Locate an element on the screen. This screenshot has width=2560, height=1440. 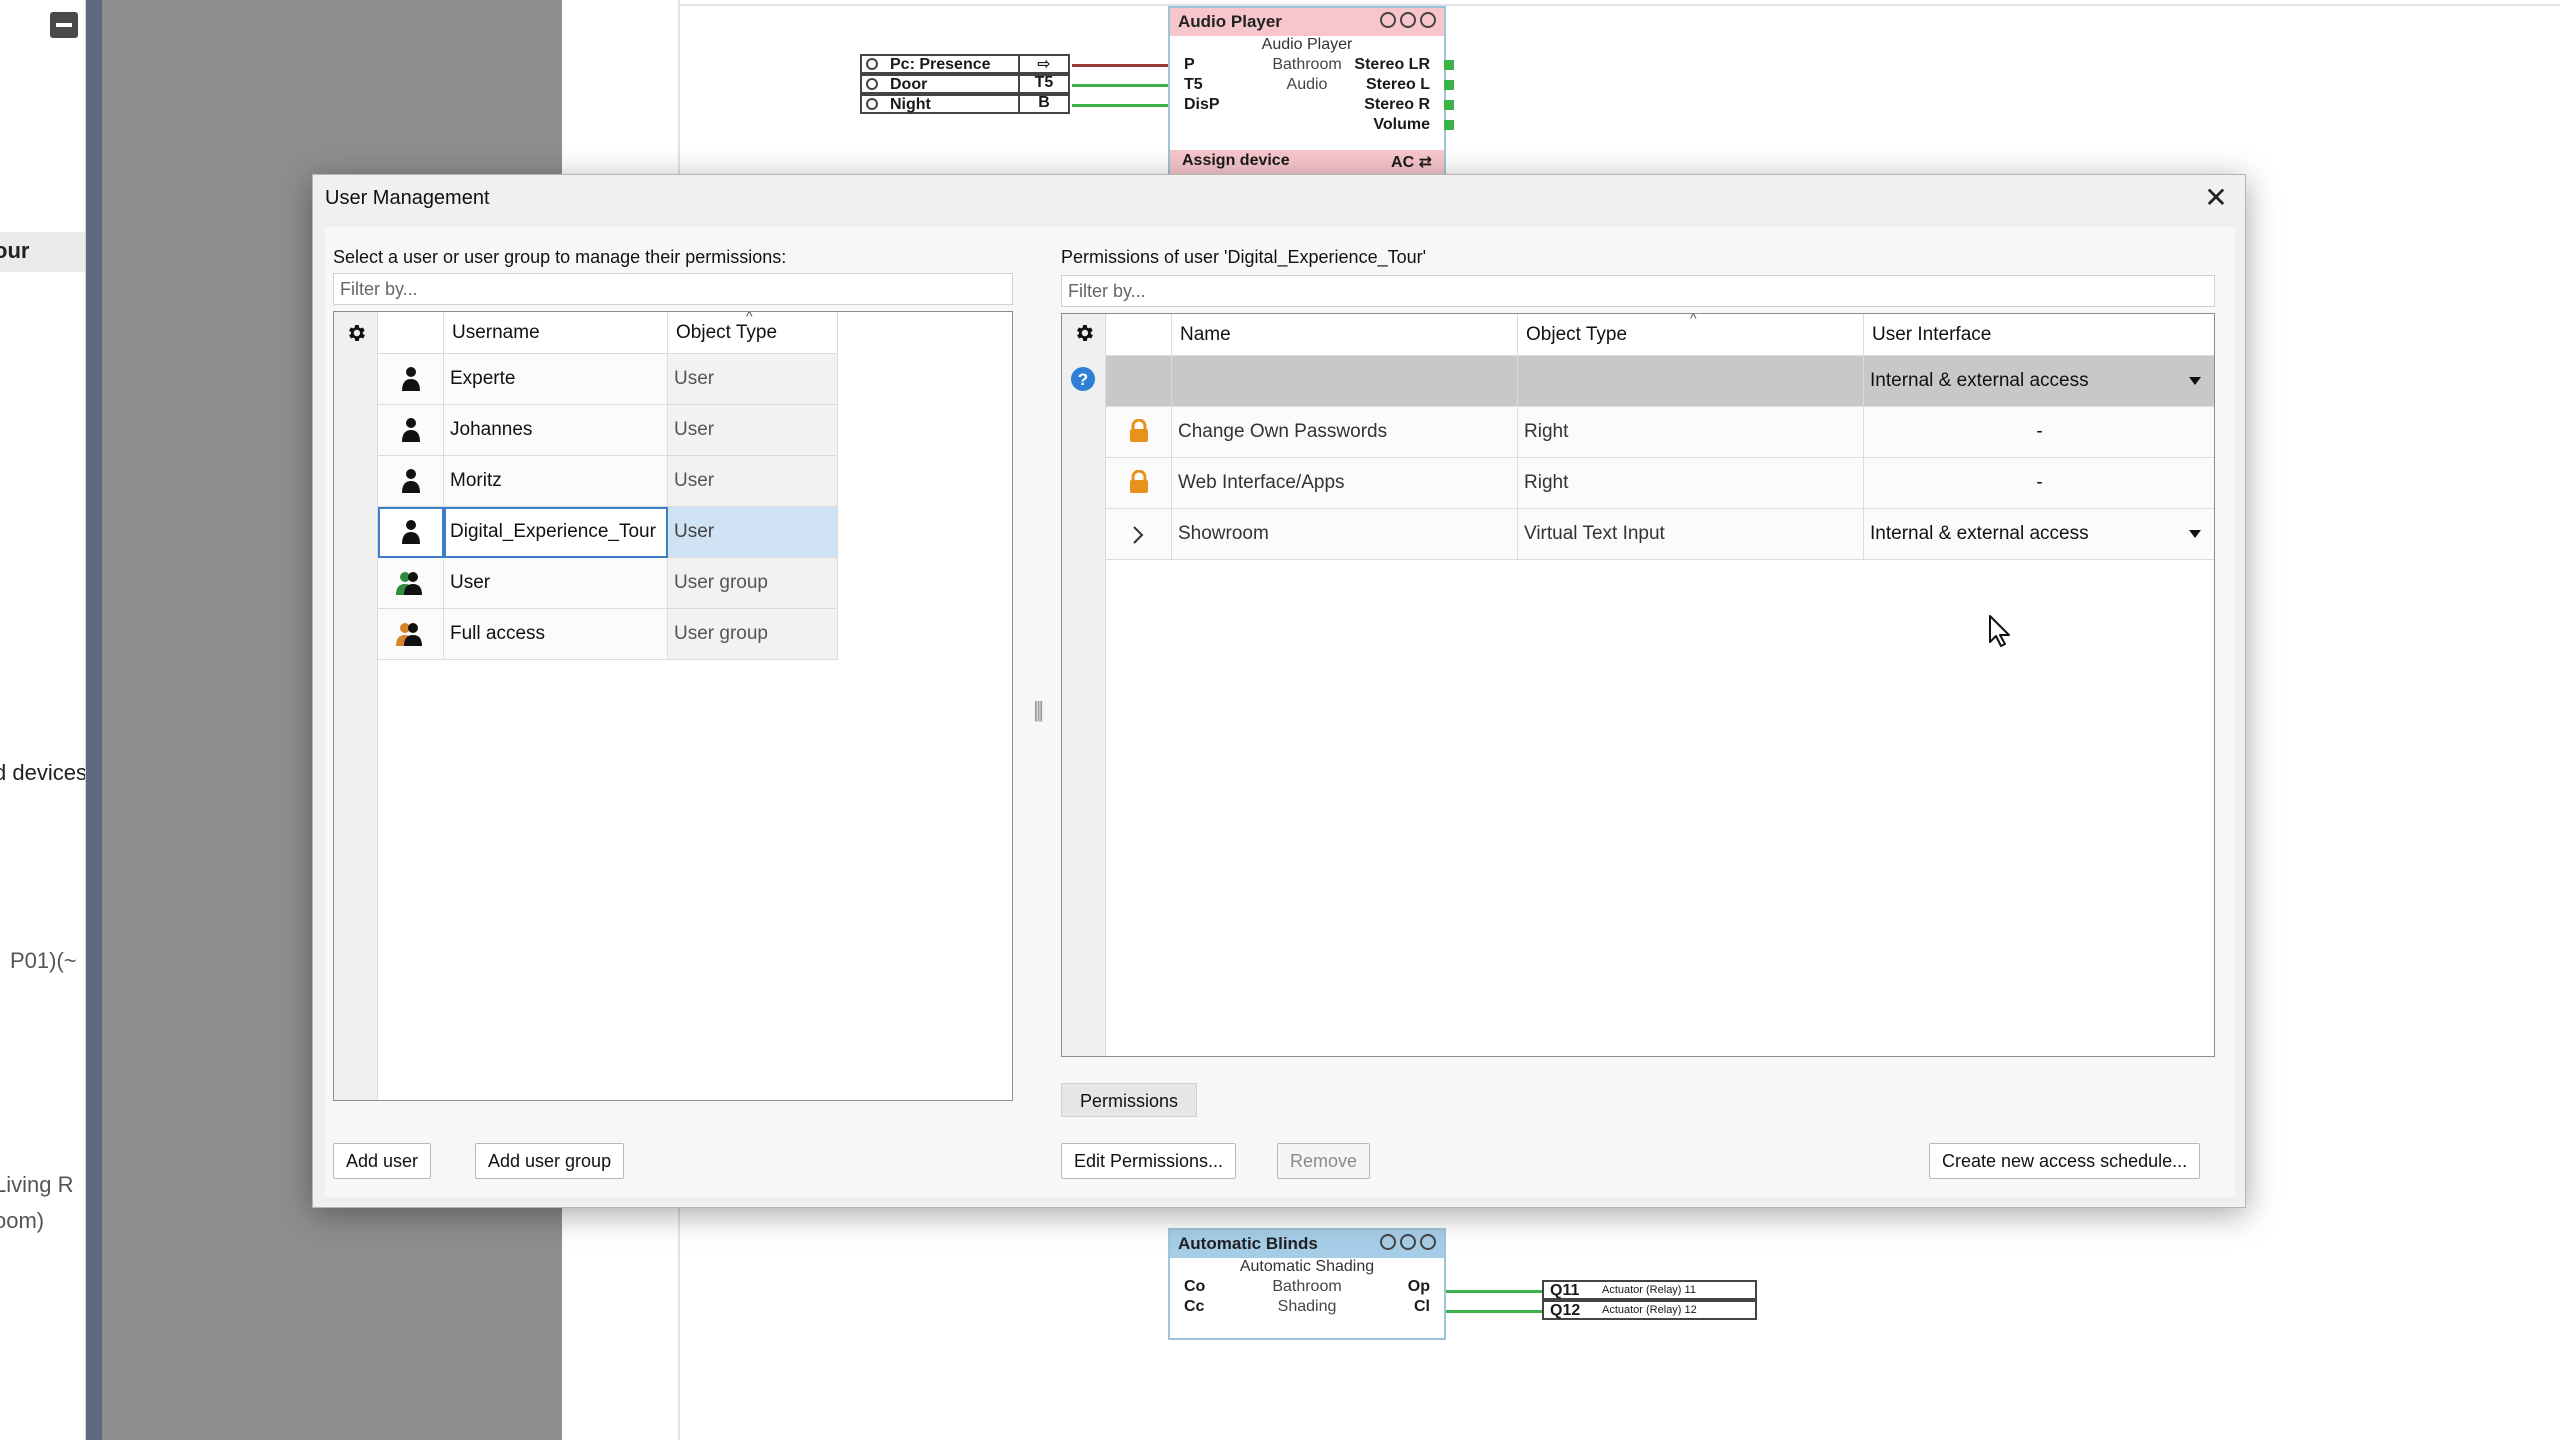
header-name: Name is located at coordinates (1345, 335).